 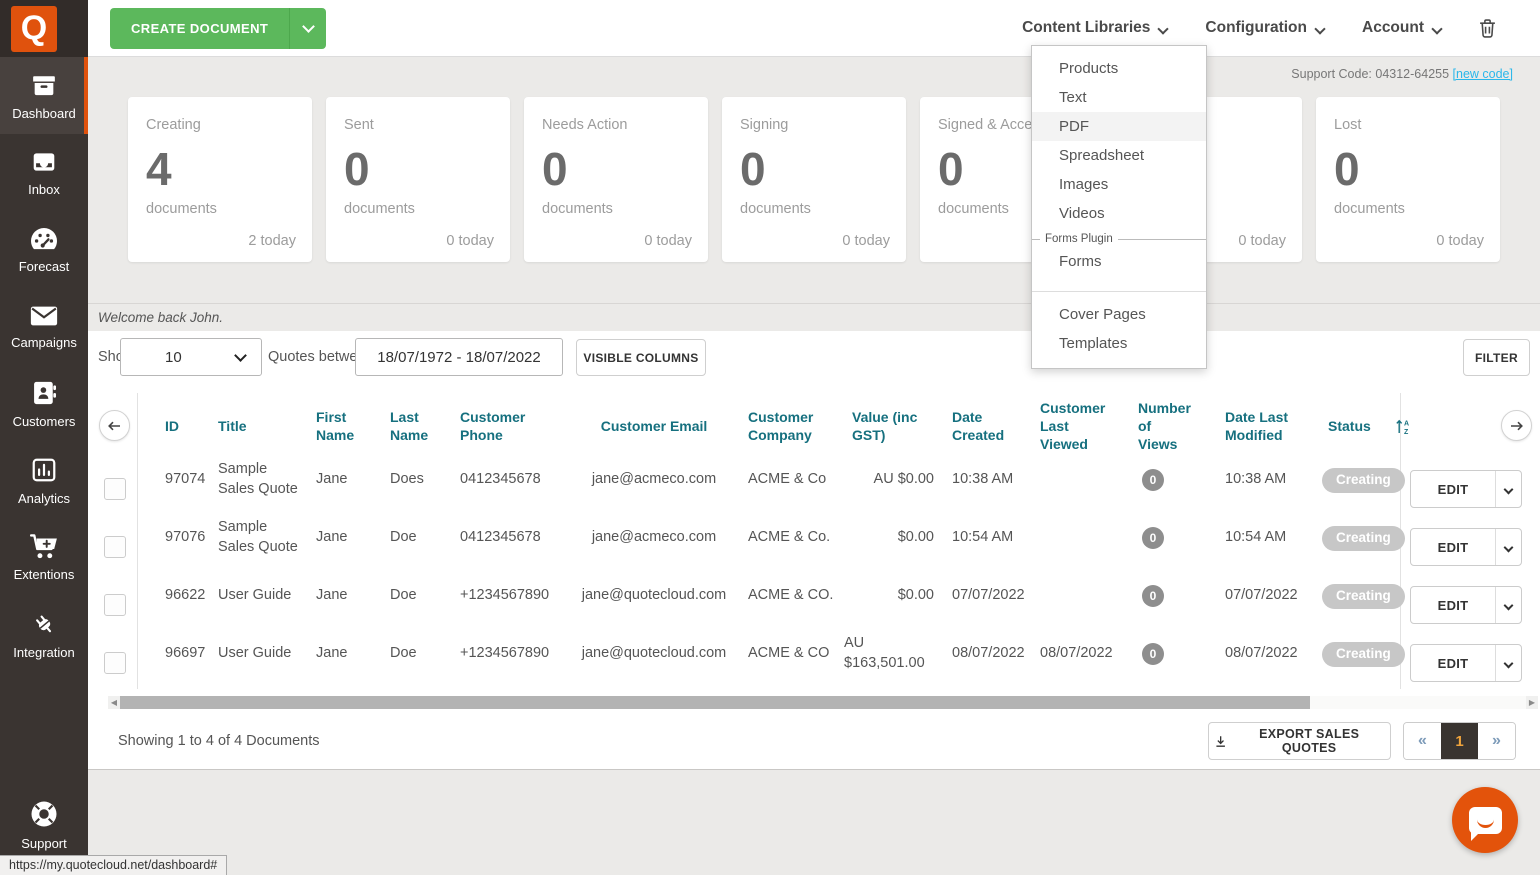 What do you see at coordinates (983, 537) in the screenshot?
I see `cell-date-created: 10:54 AM` at bounding box center [983, 537].